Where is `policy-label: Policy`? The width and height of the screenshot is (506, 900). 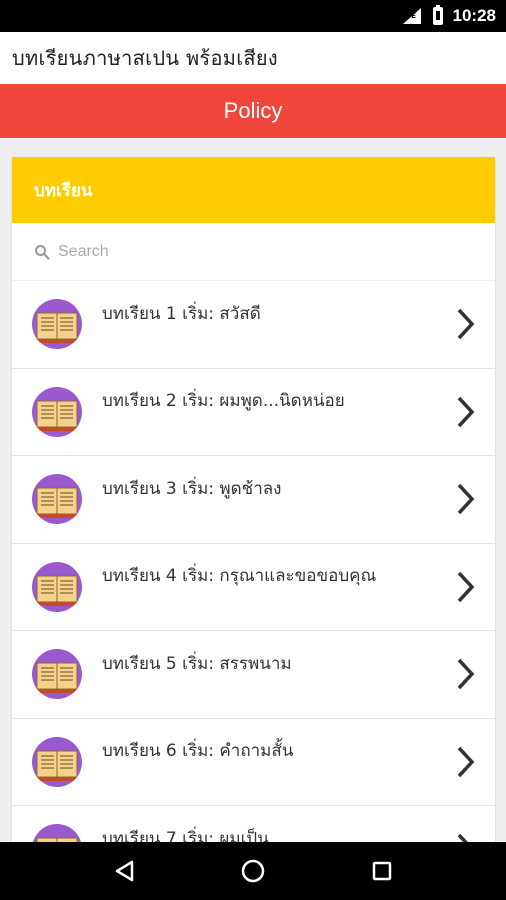 policy-label: Policy is located at coordinates (253, 110).